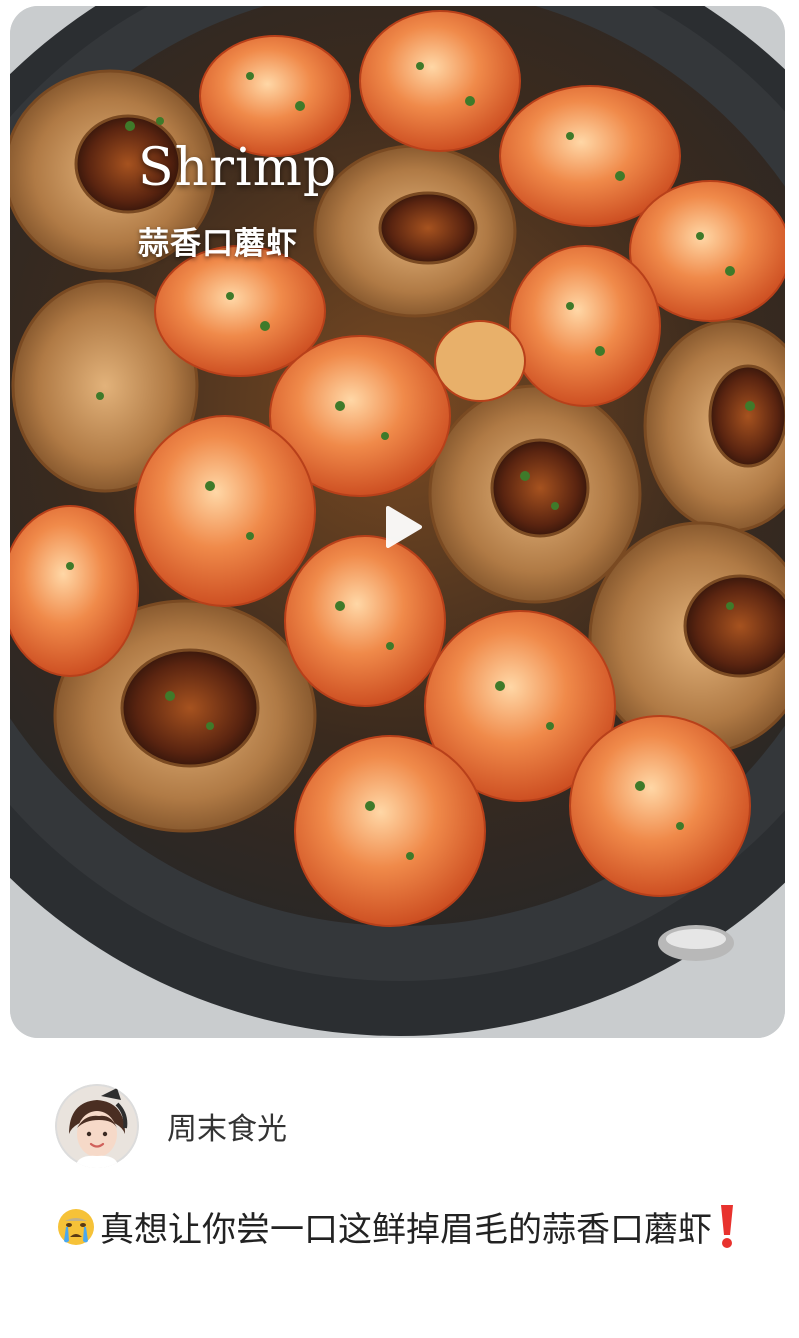  Describe the element at coordinates (238, 168) in the screenshot. I see `overlay-title: Shrimp` at that location.